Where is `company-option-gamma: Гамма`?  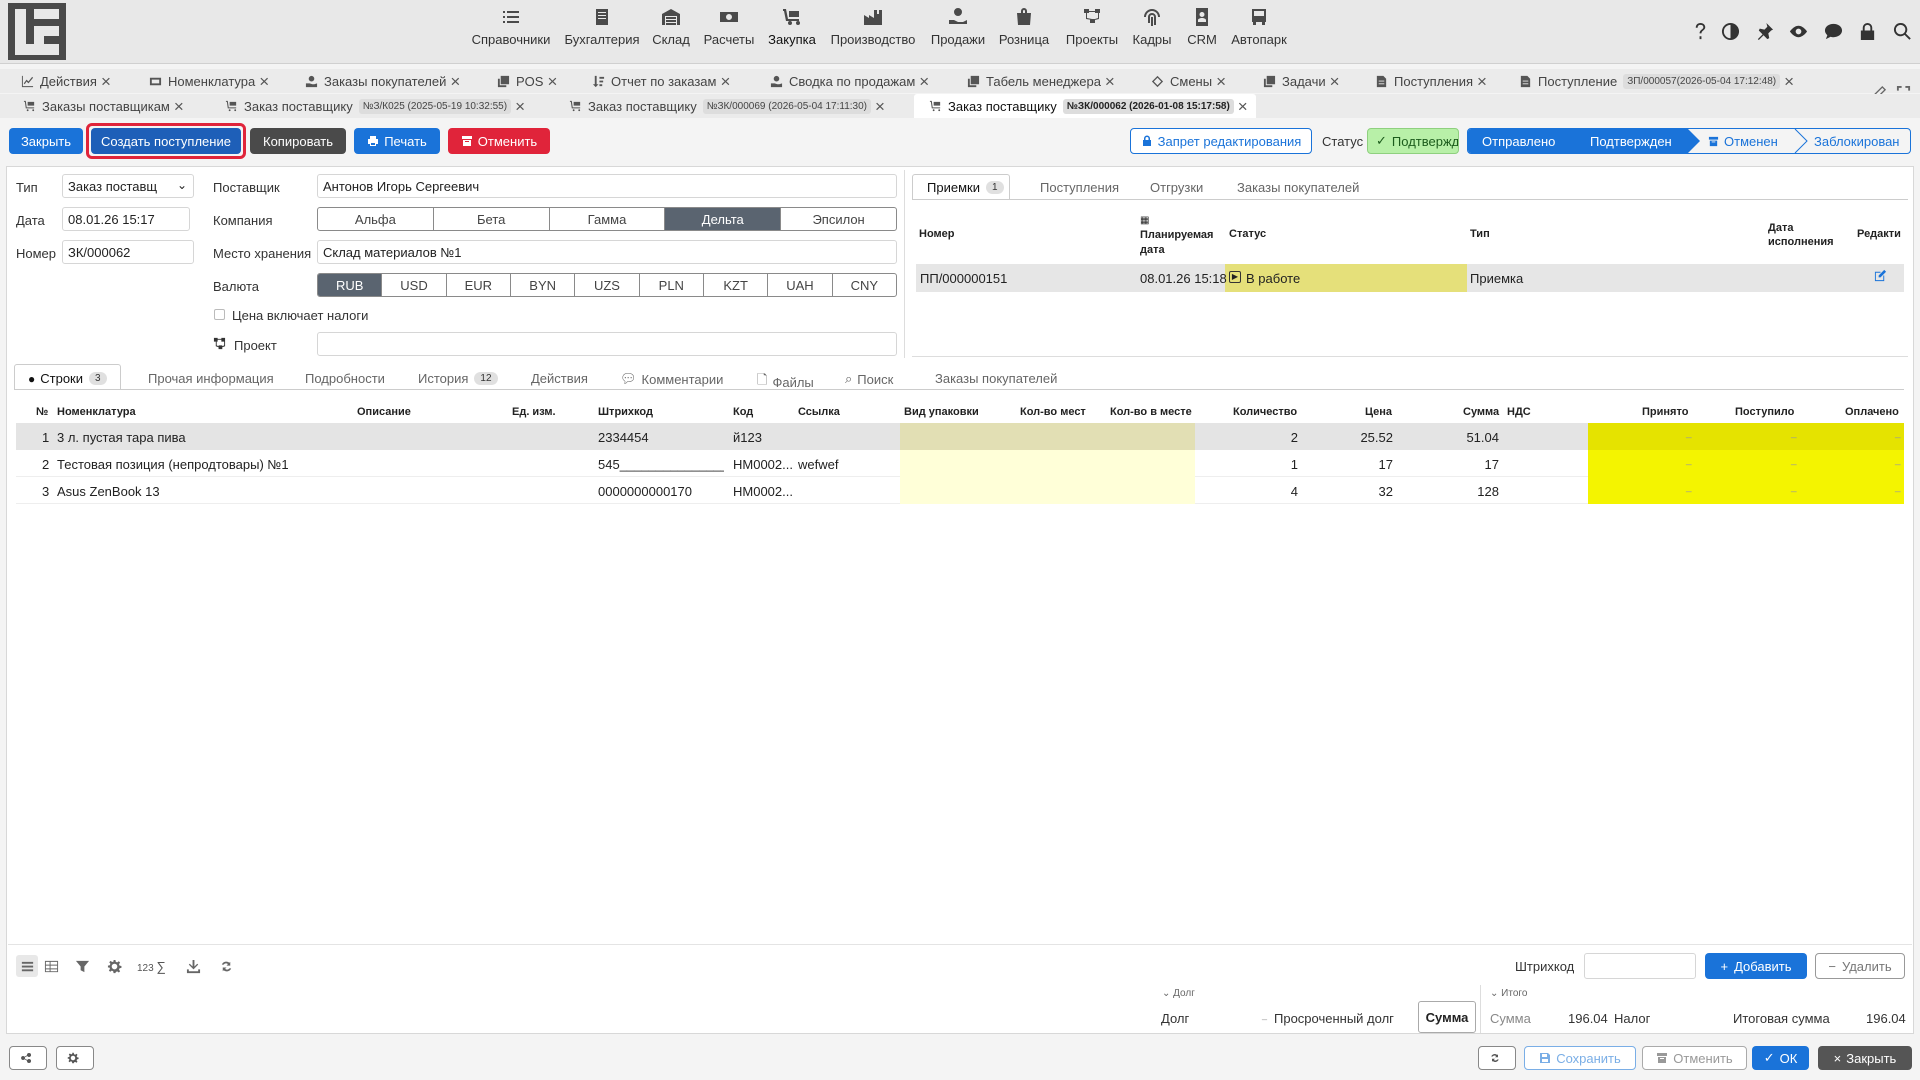
company-option-gamma: Гамма is located at coordinates (608, 219).